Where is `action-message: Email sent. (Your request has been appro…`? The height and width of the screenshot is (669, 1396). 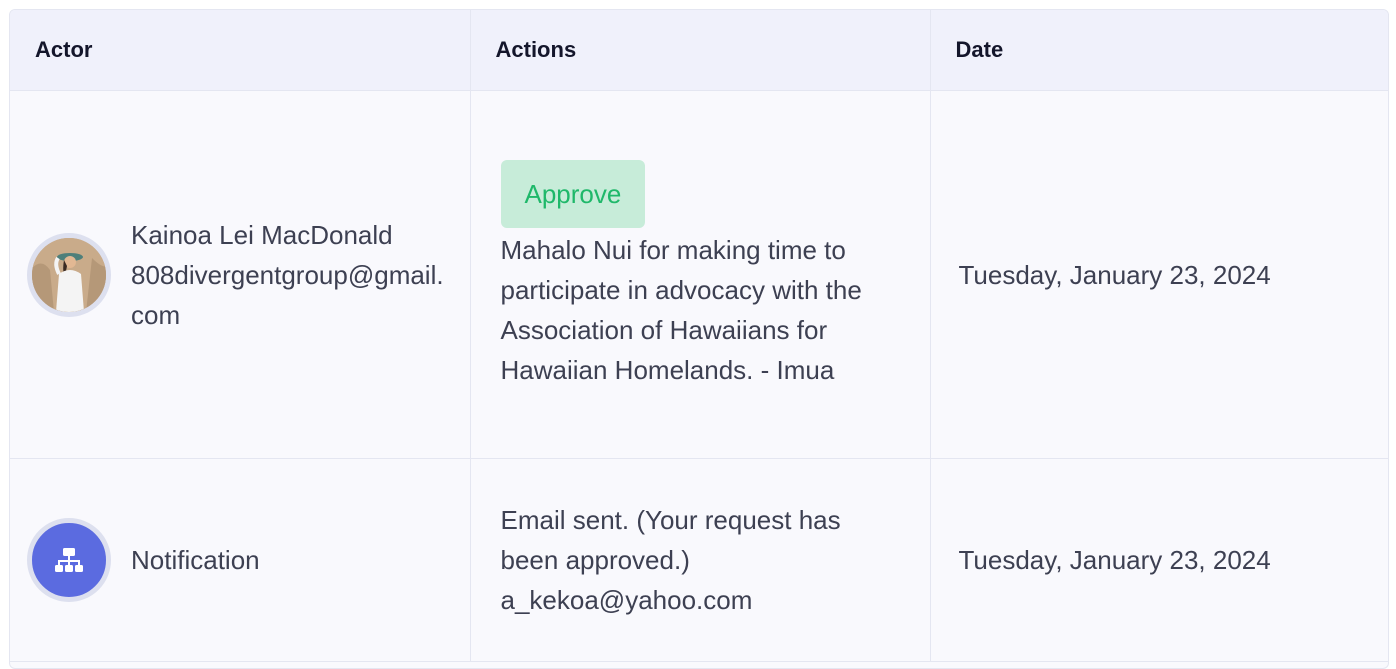 action-message: Email sent. (Your request has been appro… is located at coordinates (670, 560).